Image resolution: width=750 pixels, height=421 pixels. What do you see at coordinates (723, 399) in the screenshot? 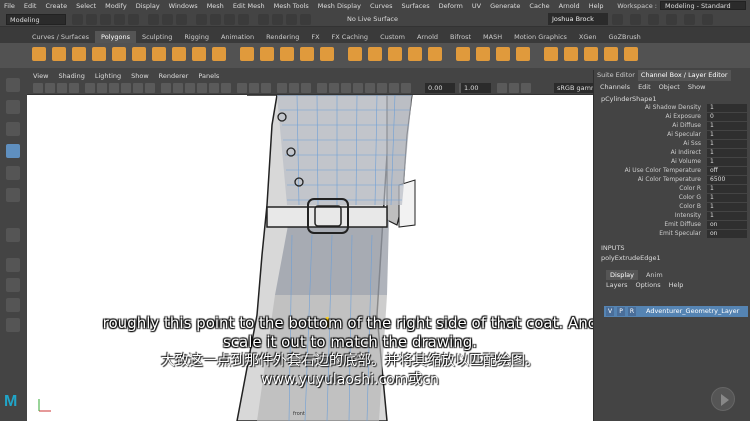
I see `play-icon` at bounding box center [723, 399].